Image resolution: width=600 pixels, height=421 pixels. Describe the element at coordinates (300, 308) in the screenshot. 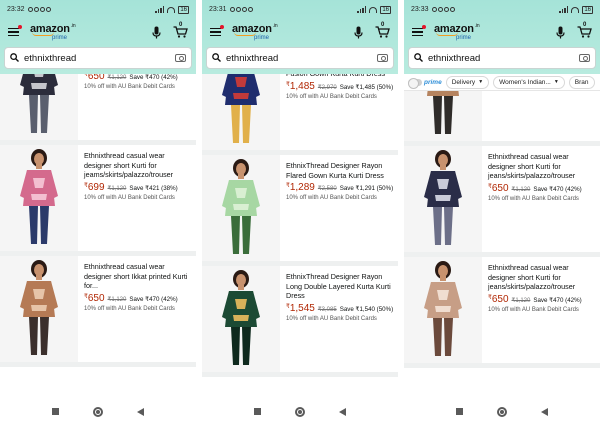

I see `product-price: ₹1,545` at that location.